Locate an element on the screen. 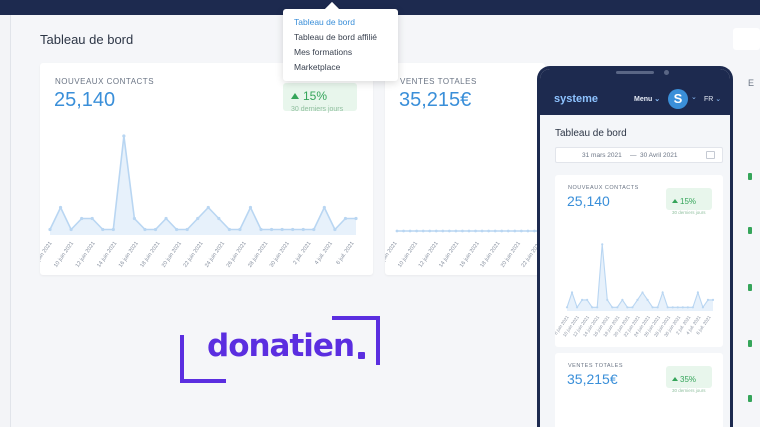 Image resolution: width=760 pixels, height=427 pixels. x-tick-label: 16 juin 2021 is located at coordinates (470, 255).